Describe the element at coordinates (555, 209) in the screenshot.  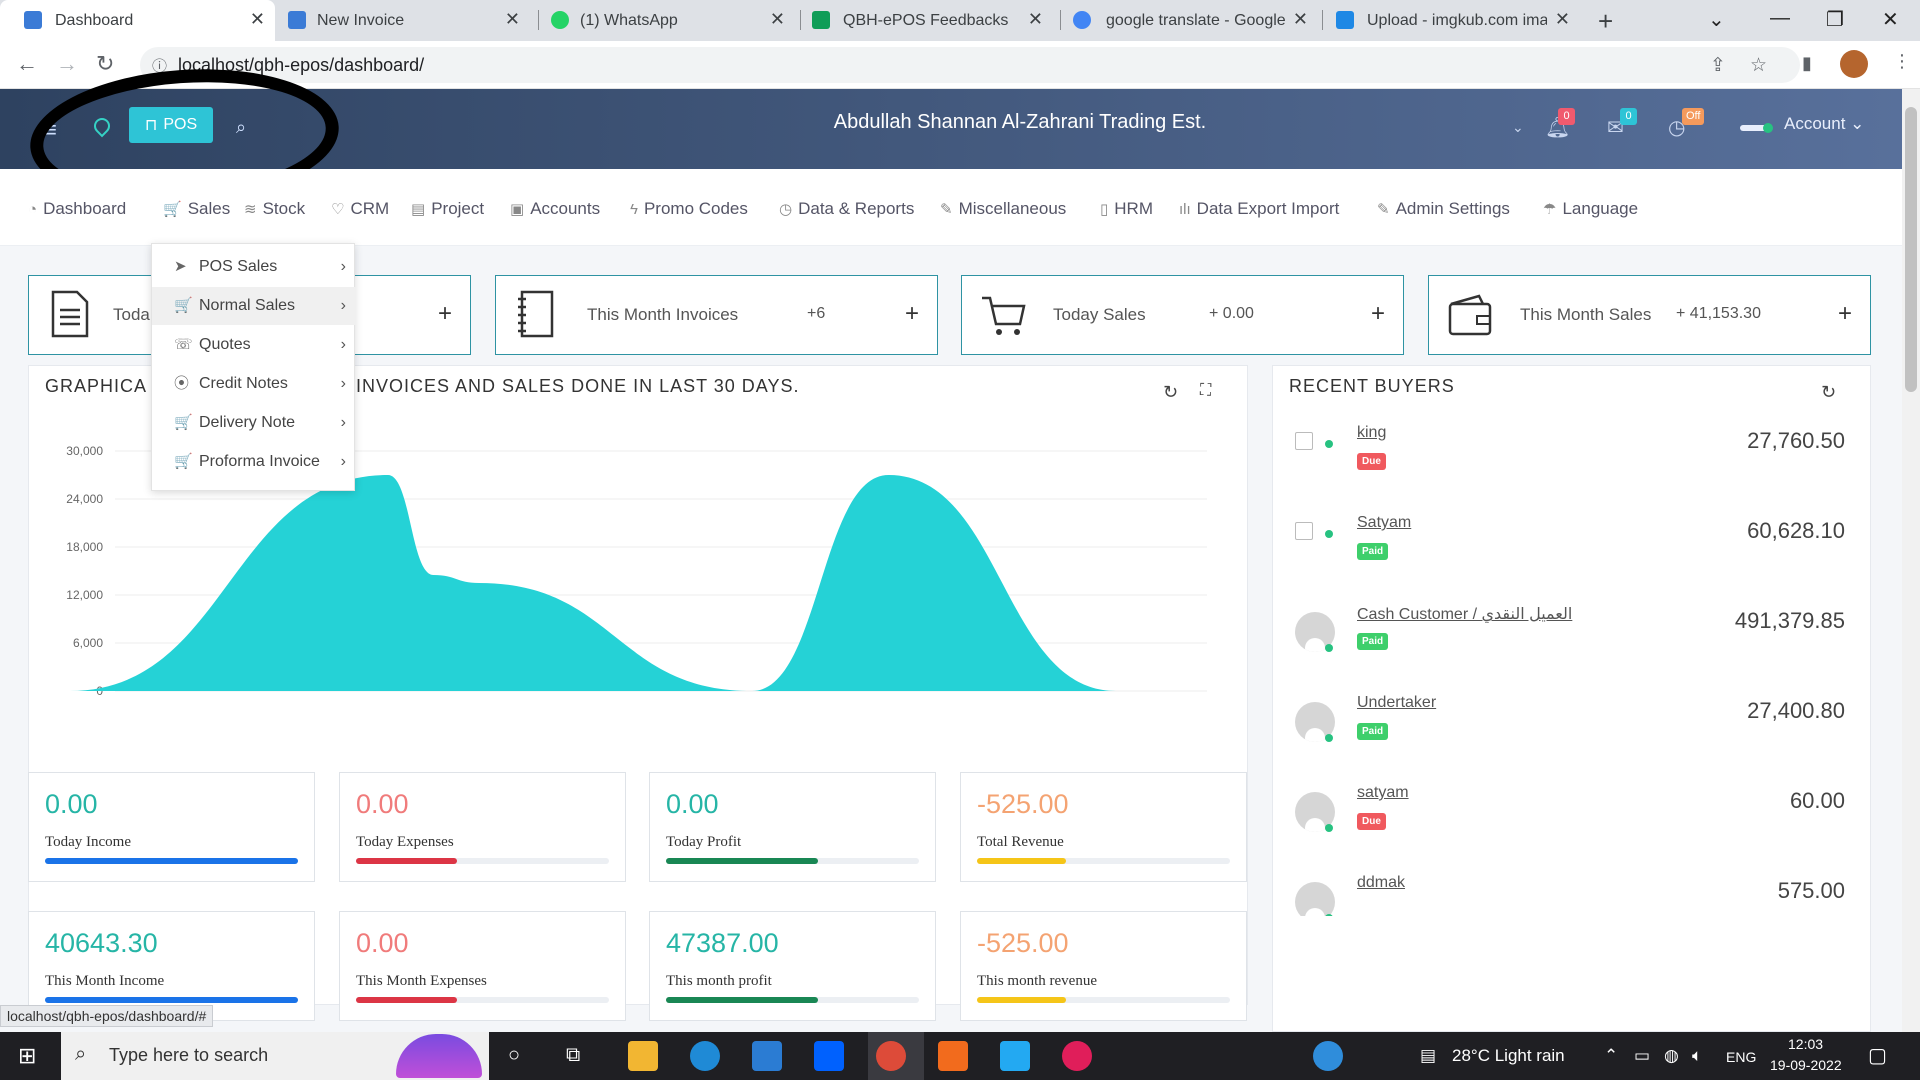
I see `nav-accounts: ▣ Accounts` at that location.